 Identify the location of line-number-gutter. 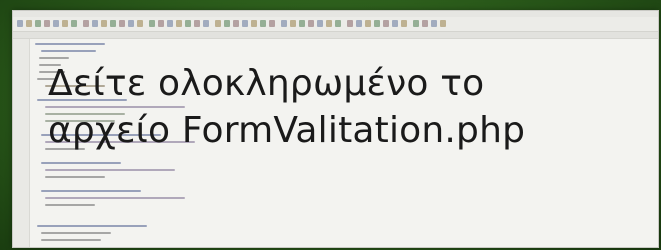
(21, 143).